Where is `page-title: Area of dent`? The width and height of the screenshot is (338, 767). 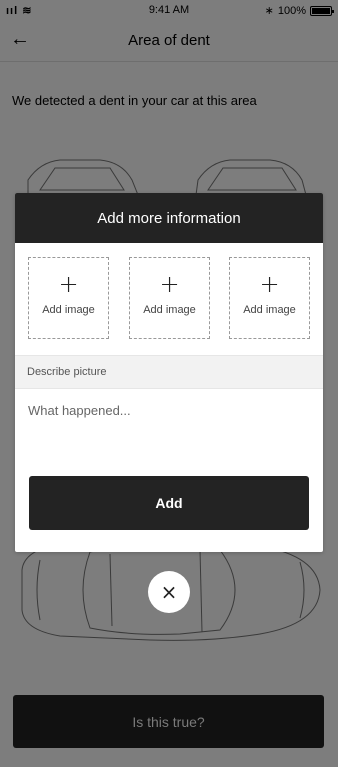 page-title: Area of dent is located at coordinates (169, 40).